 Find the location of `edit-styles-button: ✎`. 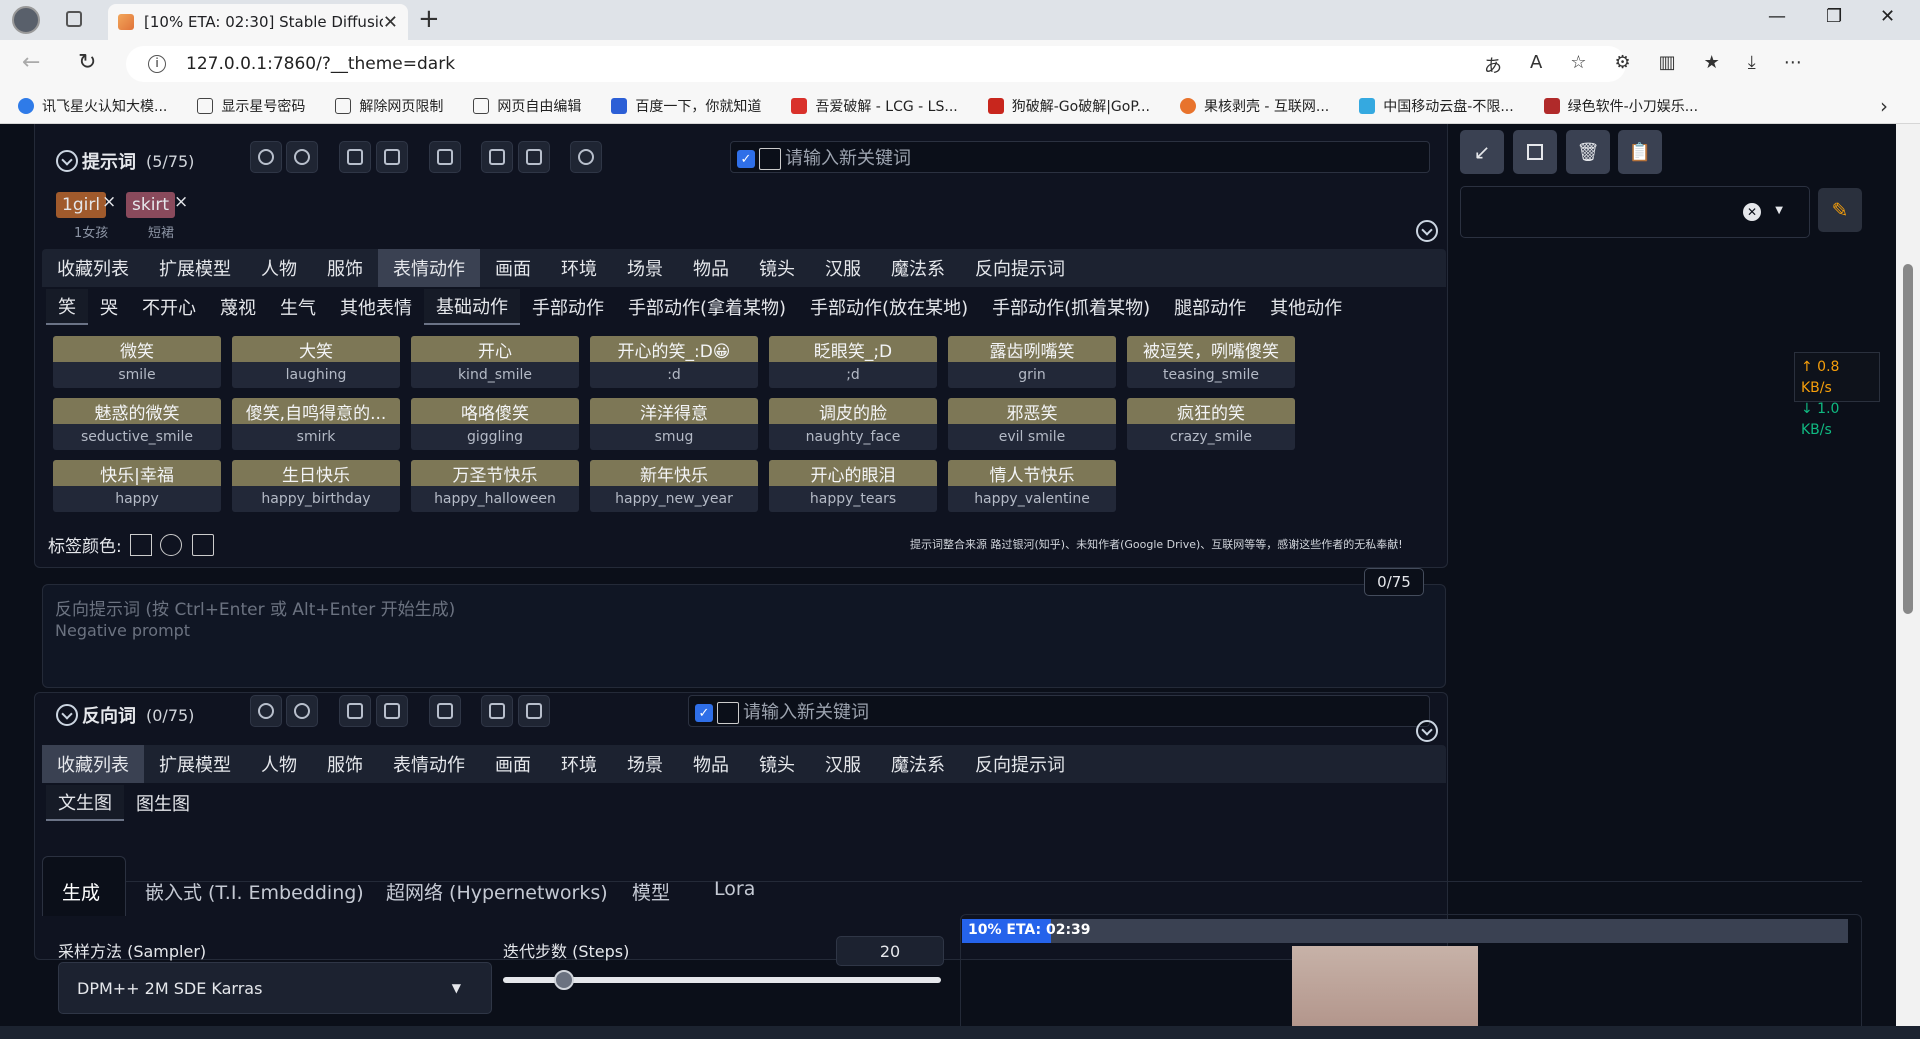

edit-styles-button: ✎ is located at coordinates (1840, 210).